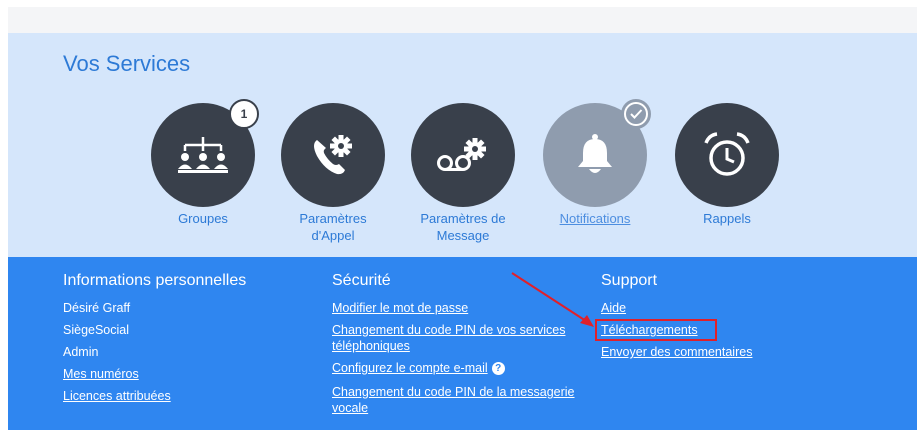 The height and width of the screenshot is (430, 917). I want to click on bell-icon, so click(595, 153).